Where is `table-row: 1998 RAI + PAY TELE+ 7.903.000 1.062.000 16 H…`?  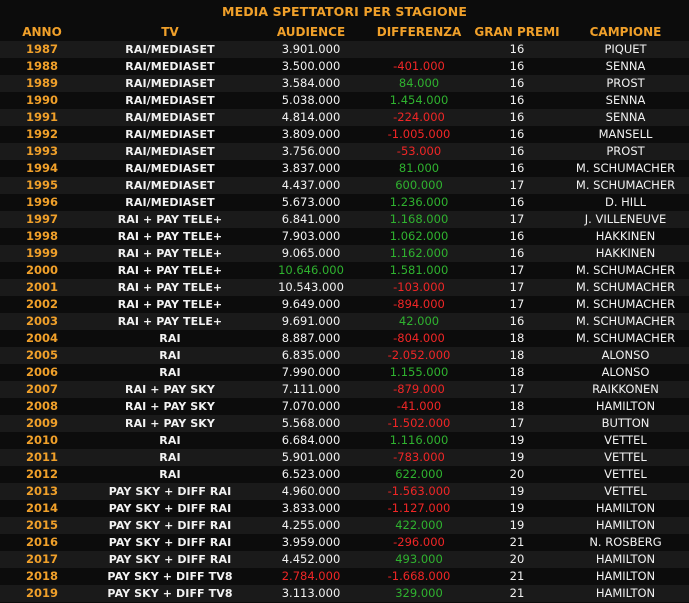
table-row: 1998 RAI + PAY TELE+ 7.903.000 1.062.000 16 H… is located at coordinates (344, 236).